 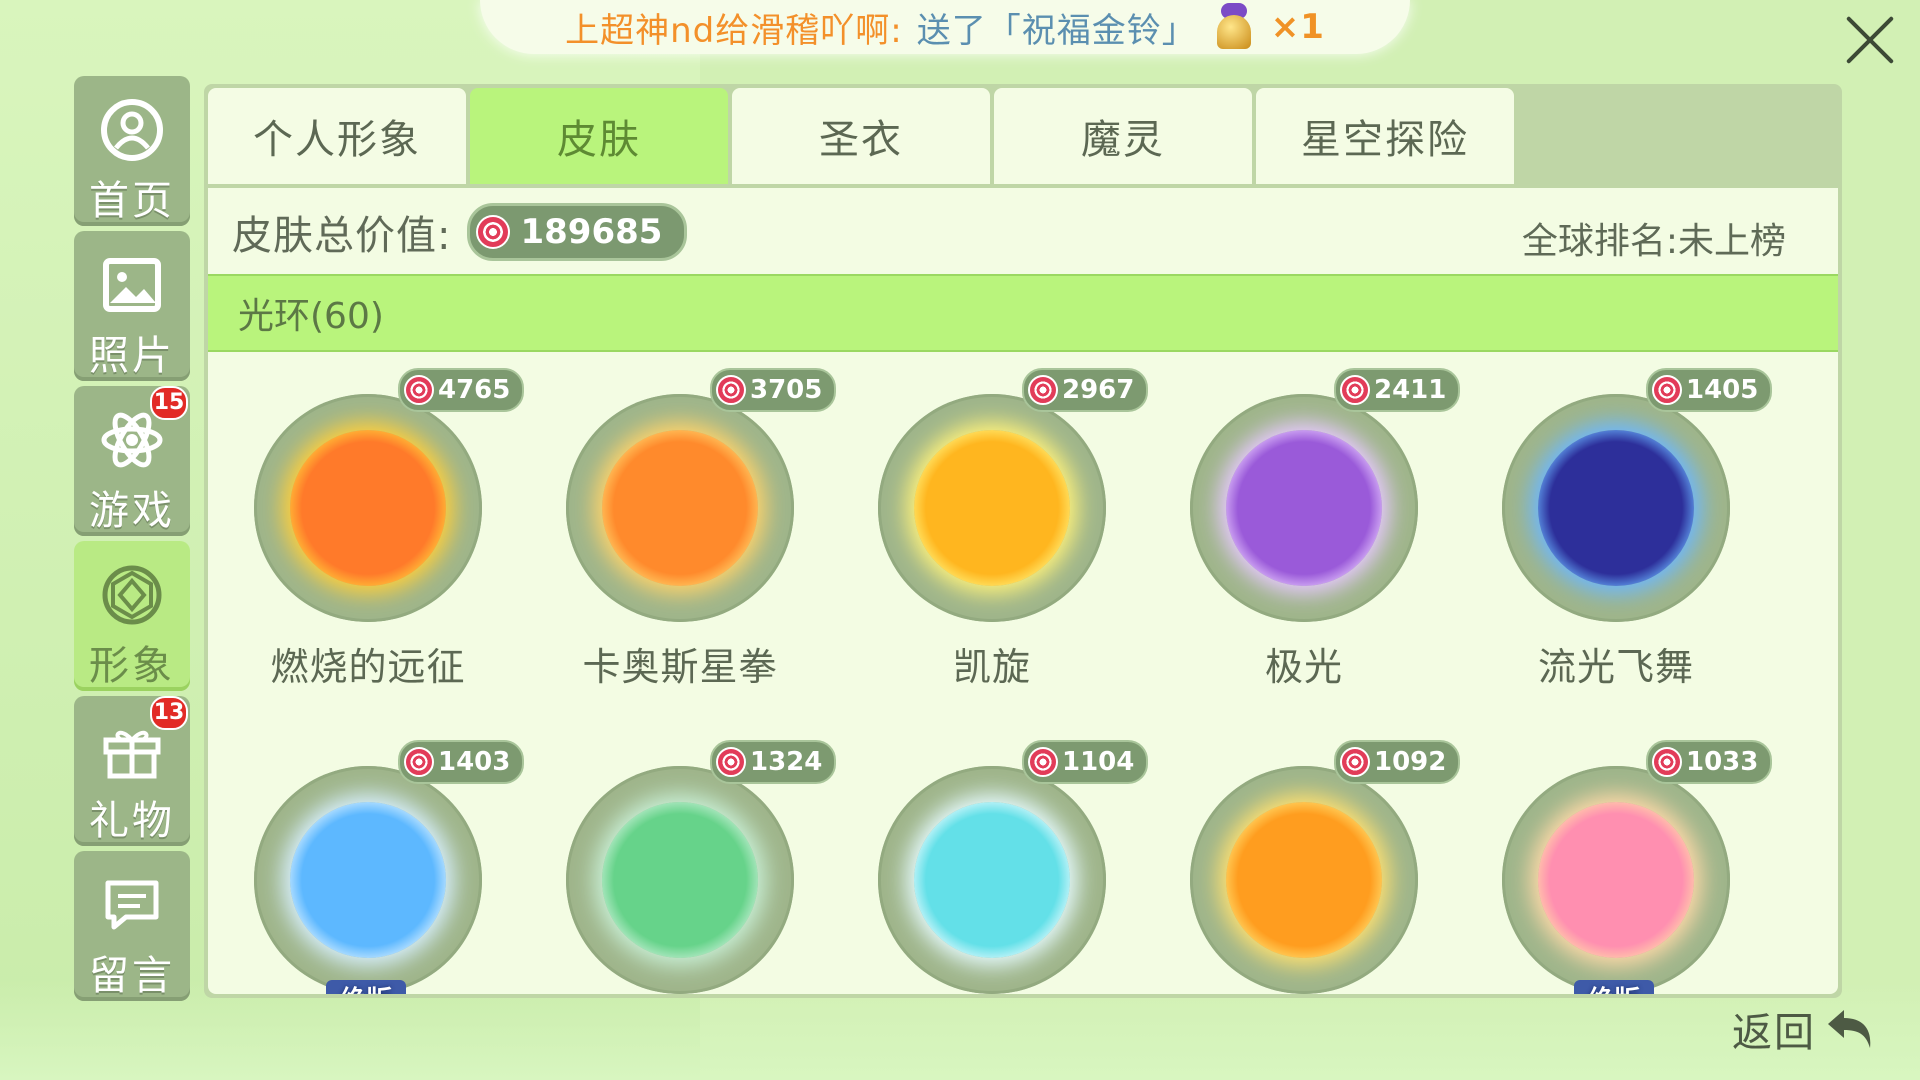 What do you see at coordinates (1774, 1033) in the screenshot?
I see `back-label: 返回` at bounding box center [1774, 1033].